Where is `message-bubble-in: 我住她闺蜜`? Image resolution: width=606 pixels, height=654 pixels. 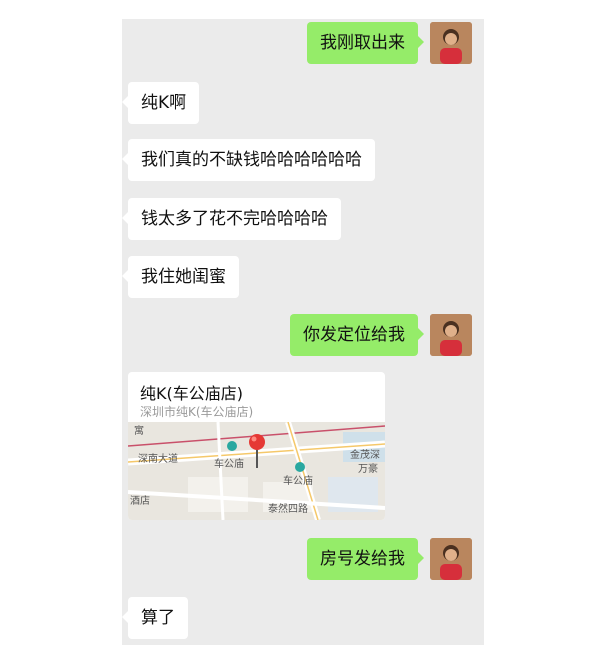
message-bubble-in: 我住她闺蜜 is located at coordinates (180, 277).